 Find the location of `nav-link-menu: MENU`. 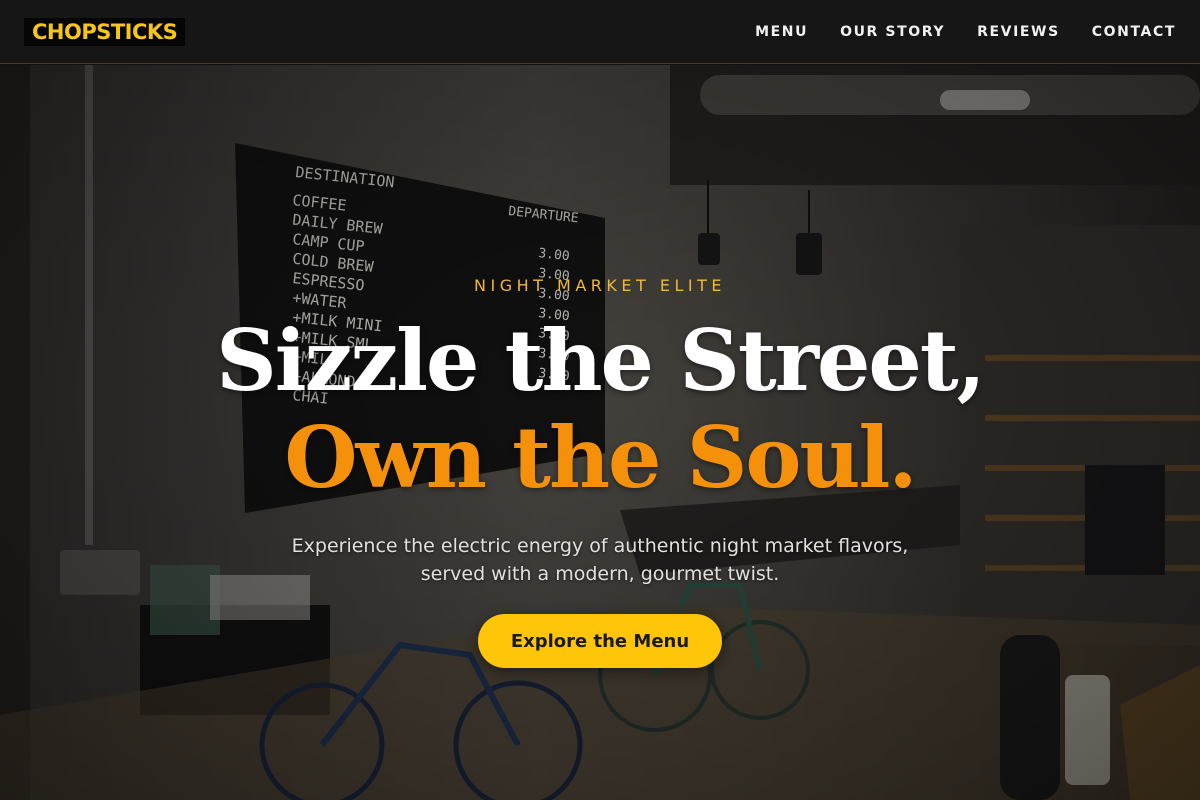

nav-link-menu: MENU is located at coordinates (781, 32).